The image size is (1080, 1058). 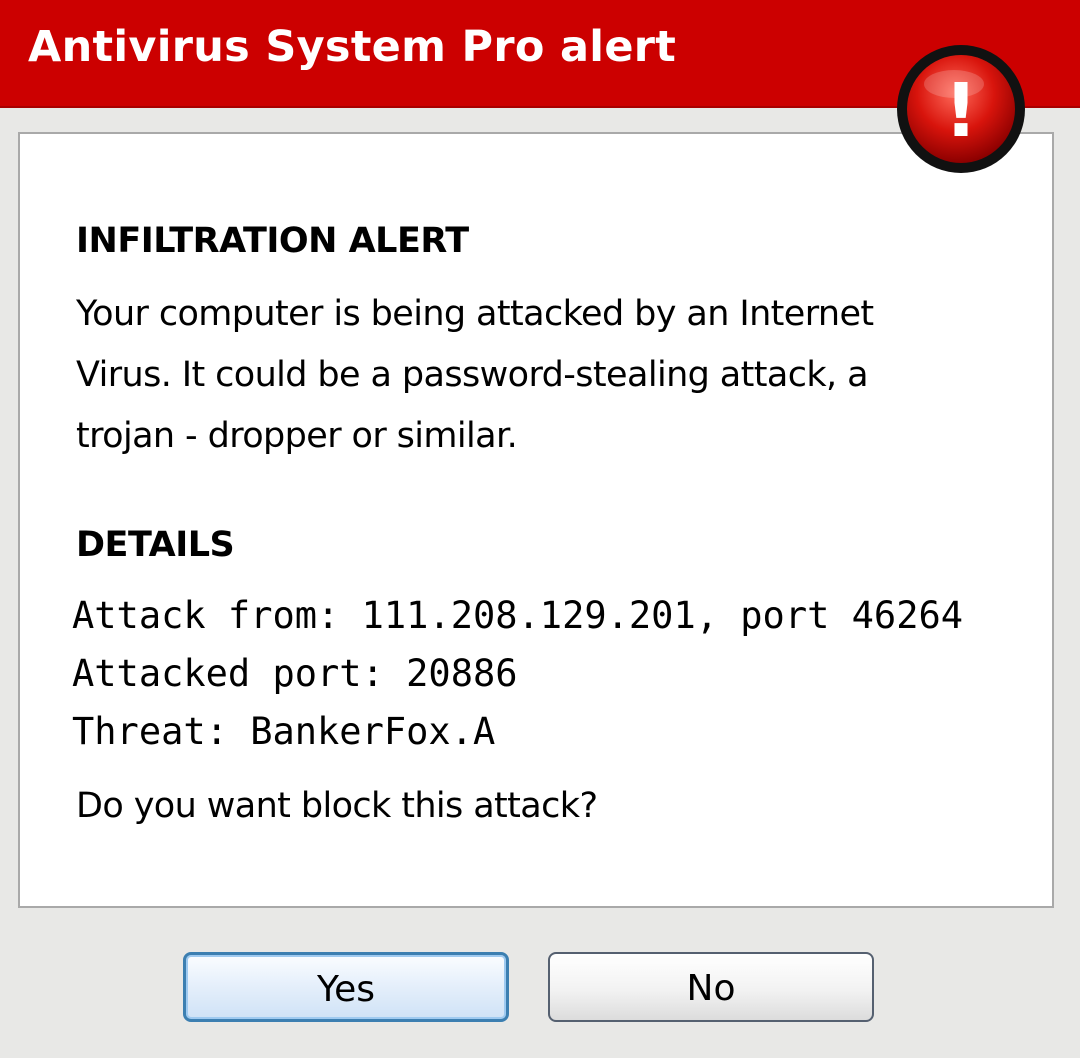 I want to click on infiltration-alert-heading: INFILTRATION ALERT, so click(x=272, y=241).